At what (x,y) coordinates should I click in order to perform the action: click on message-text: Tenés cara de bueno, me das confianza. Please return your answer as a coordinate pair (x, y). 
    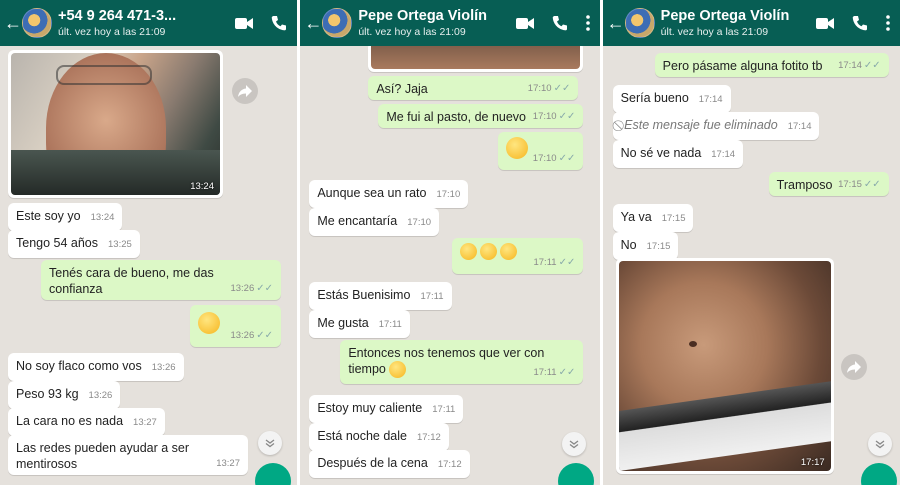
    Looking at the image, I should click on (131, 281).